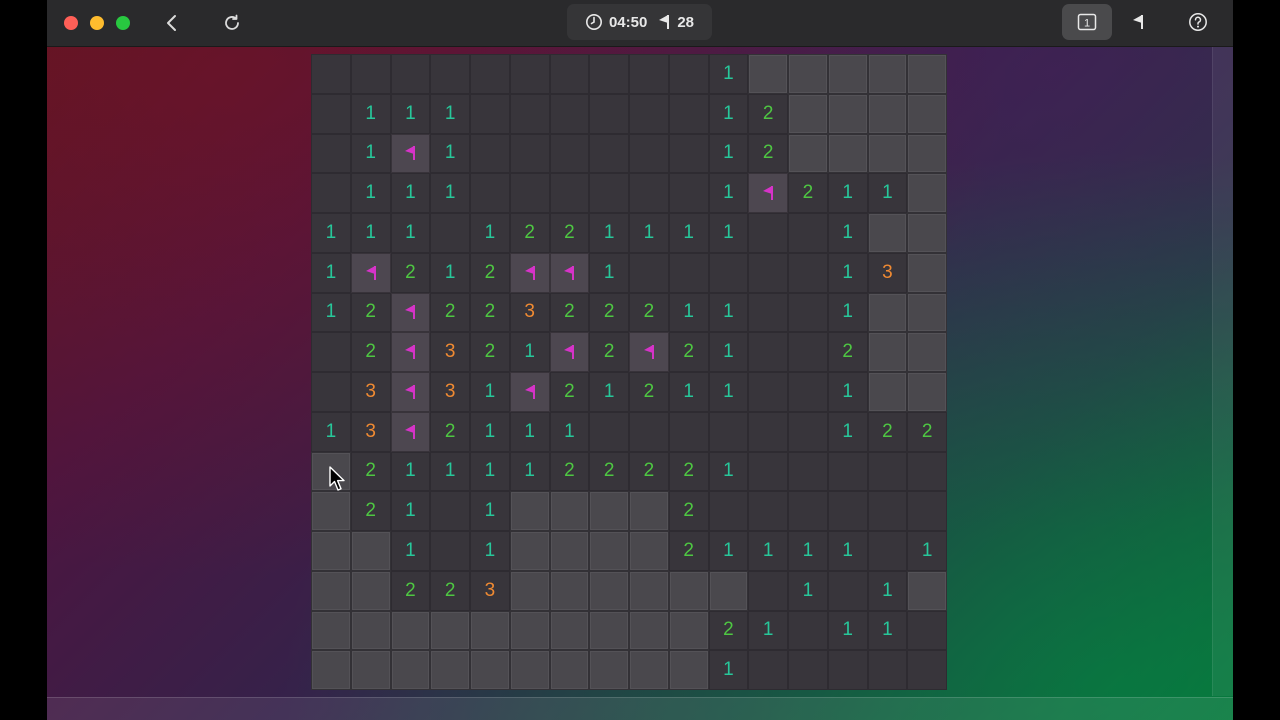  What do you see at coordinates (1138, 22) in the screenshot?
I see `flag-mode-button` at bounding box center [1138, 22].